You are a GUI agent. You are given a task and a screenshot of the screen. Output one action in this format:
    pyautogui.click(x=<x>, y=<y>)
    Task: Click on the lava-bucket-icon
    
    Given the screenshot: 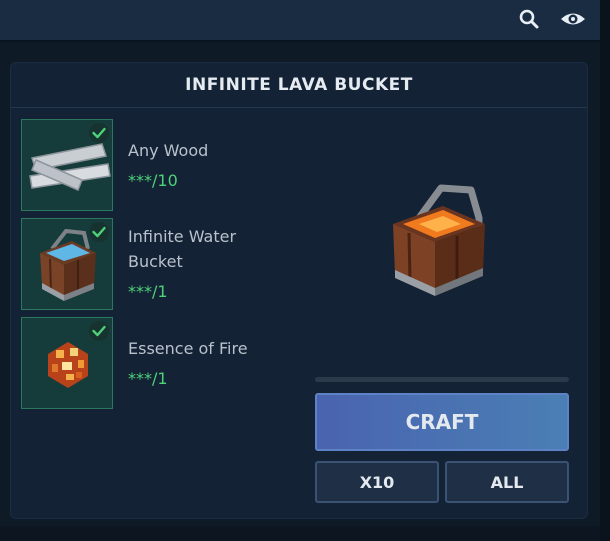 What is the action you would take?
    pyautogui.click(x=439, y=240)
    